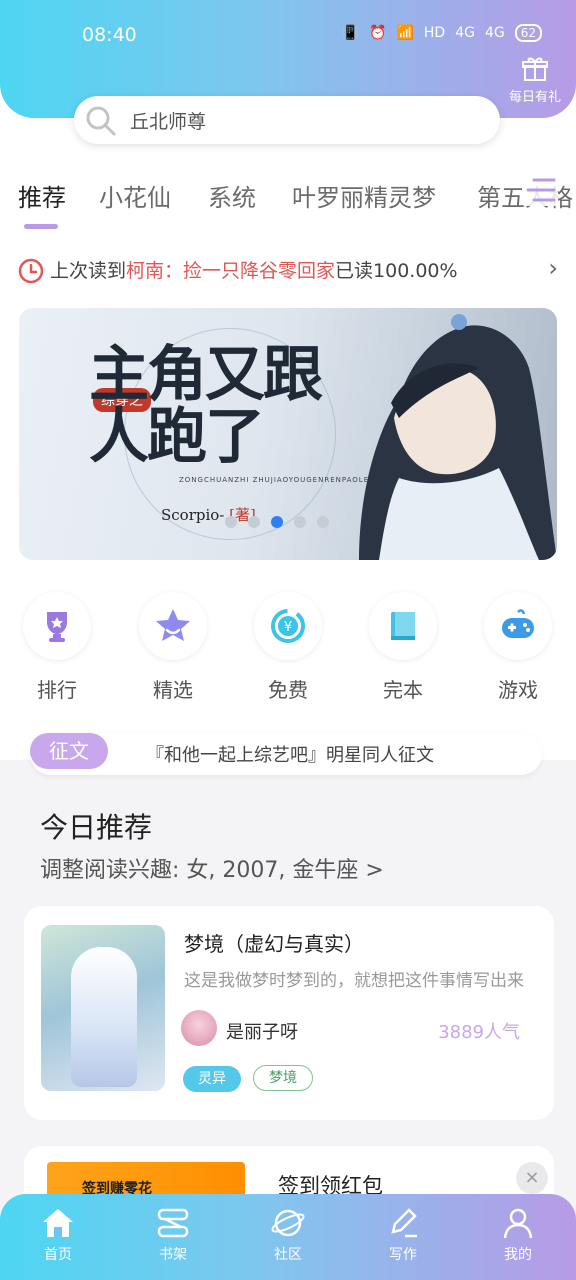  Describe the element at coordinates (541, 190) in the screenshot. I see `menu-icon` at that location.